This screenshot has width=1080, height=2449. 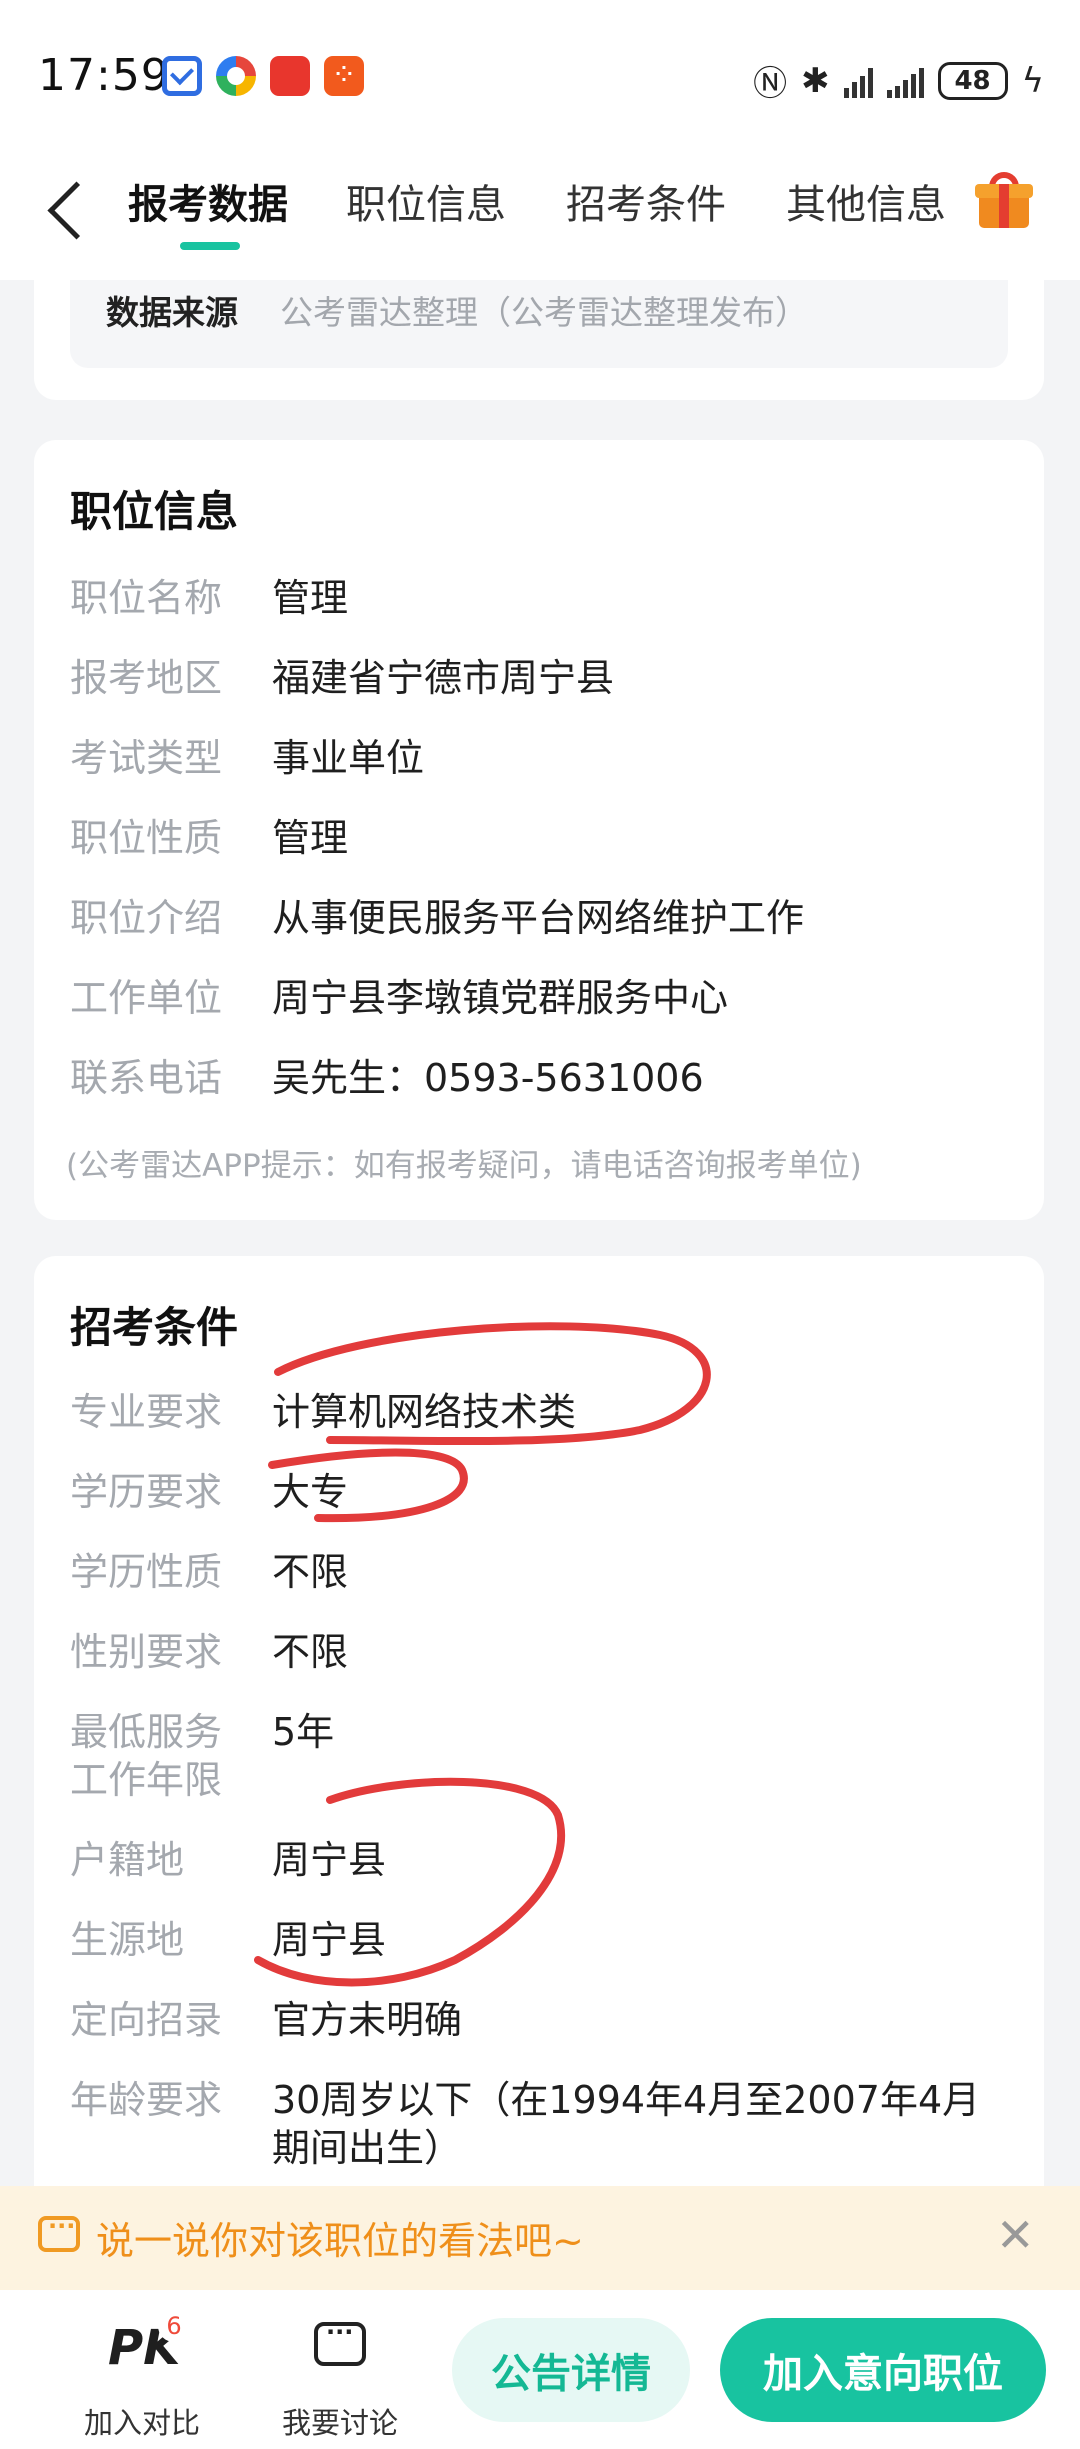 What do you see at coordinates (210, 246) in the screenshot?
I see `active-tab-indicator` at bounding box center [210, 246].